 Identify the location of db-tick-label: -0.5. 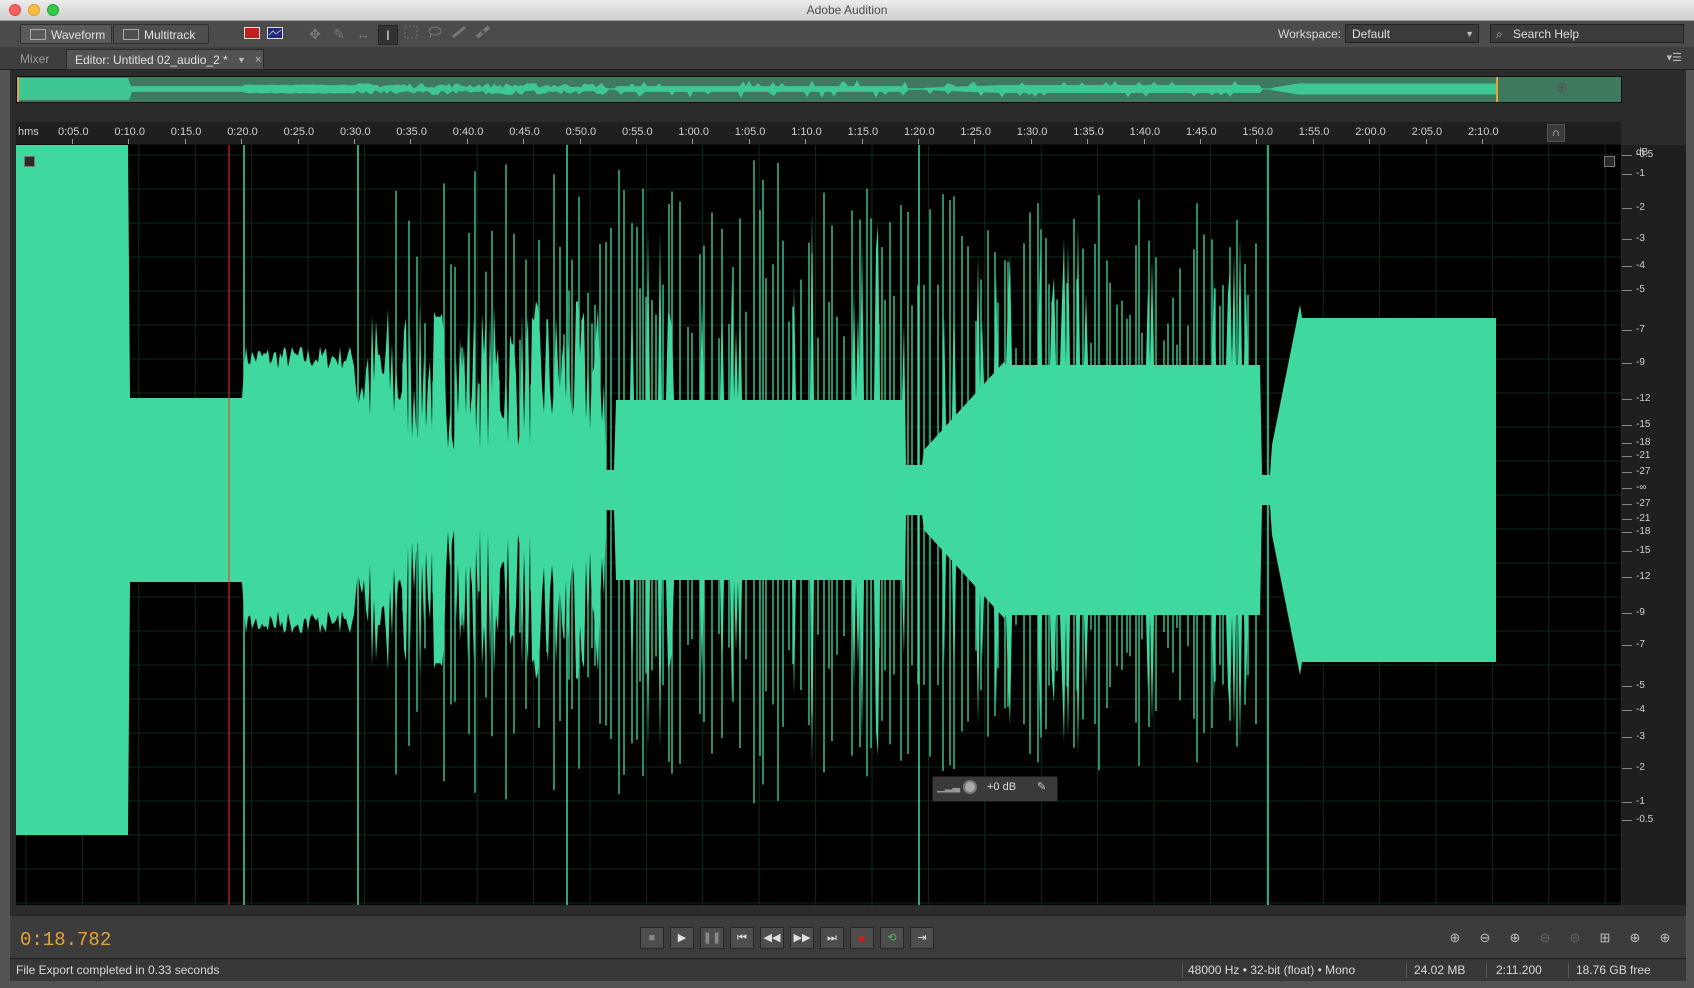
(1645, 154).